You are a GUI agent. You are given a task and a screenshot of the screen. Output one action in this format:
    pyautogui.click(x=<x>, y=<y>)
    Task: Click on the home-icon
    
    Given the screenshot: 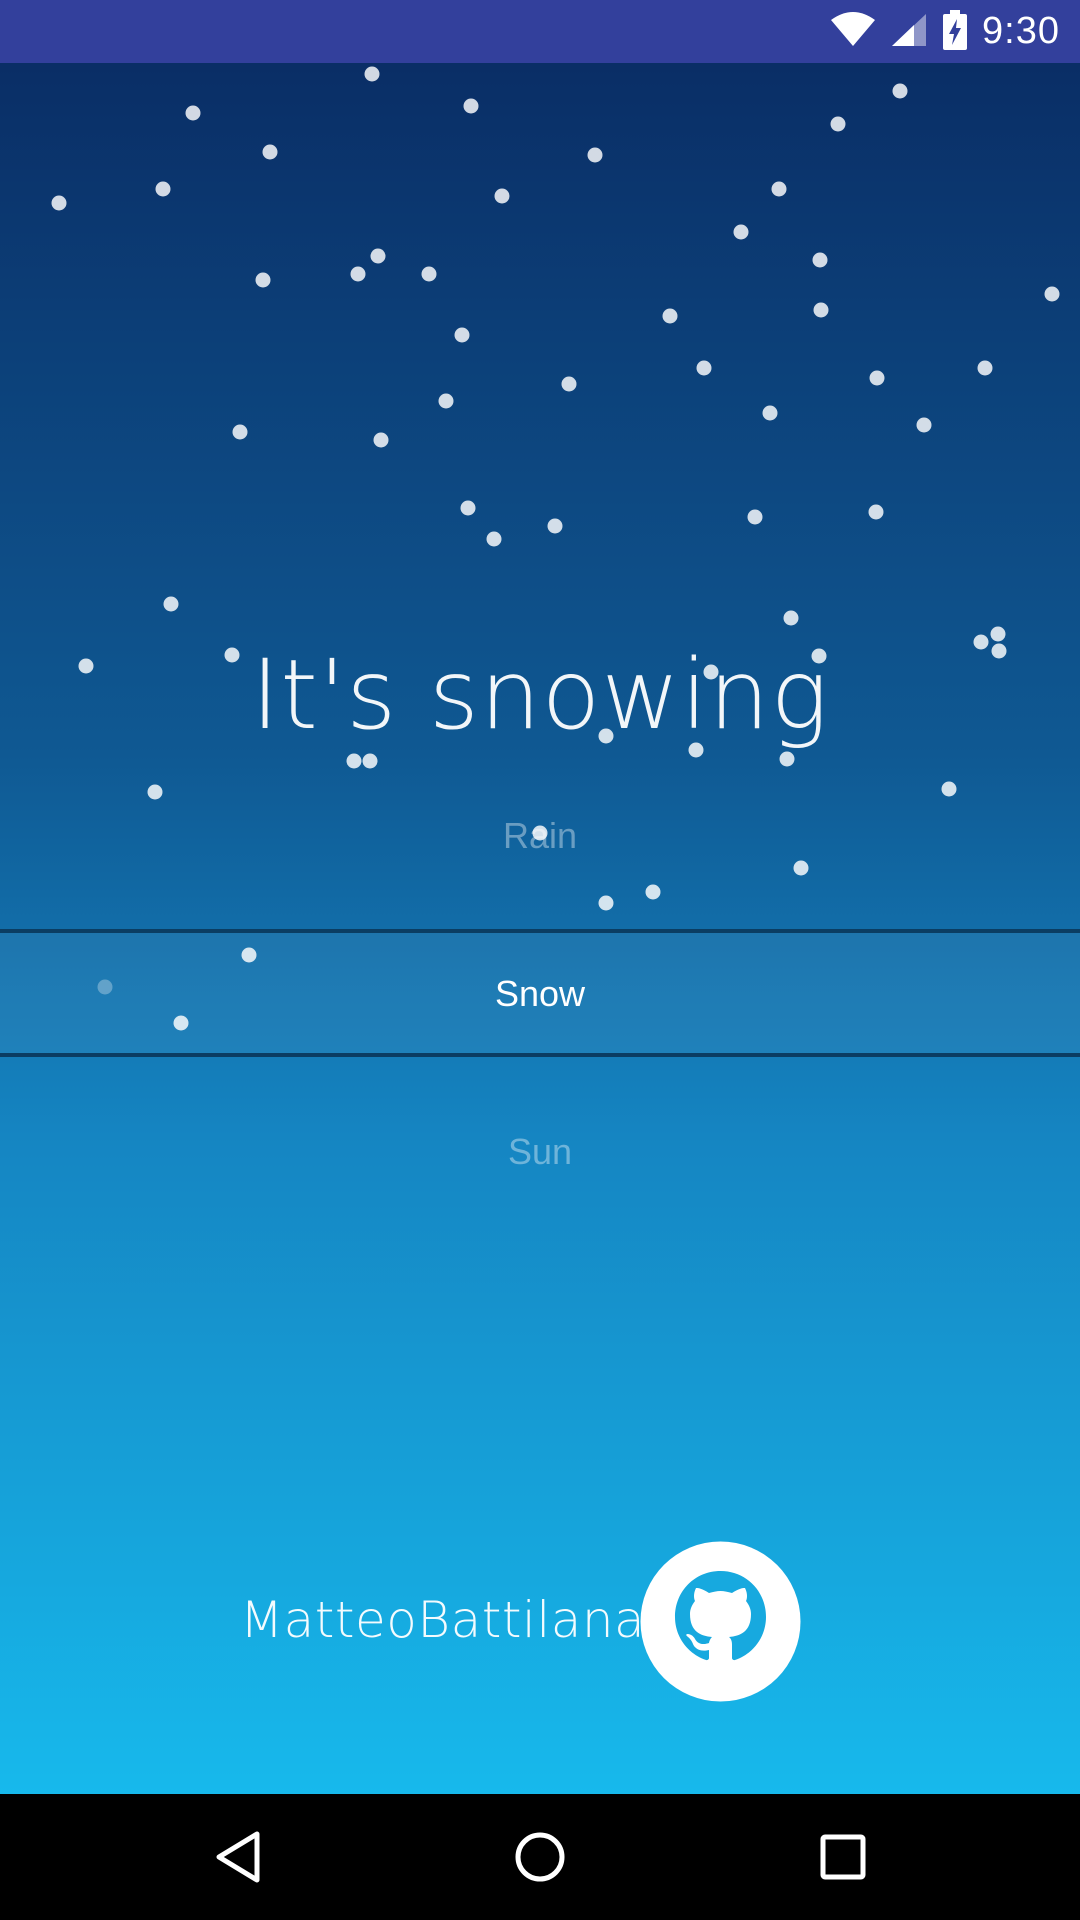 What is the action you would take?
    pyautogui.click(x=540, y=1857)
    